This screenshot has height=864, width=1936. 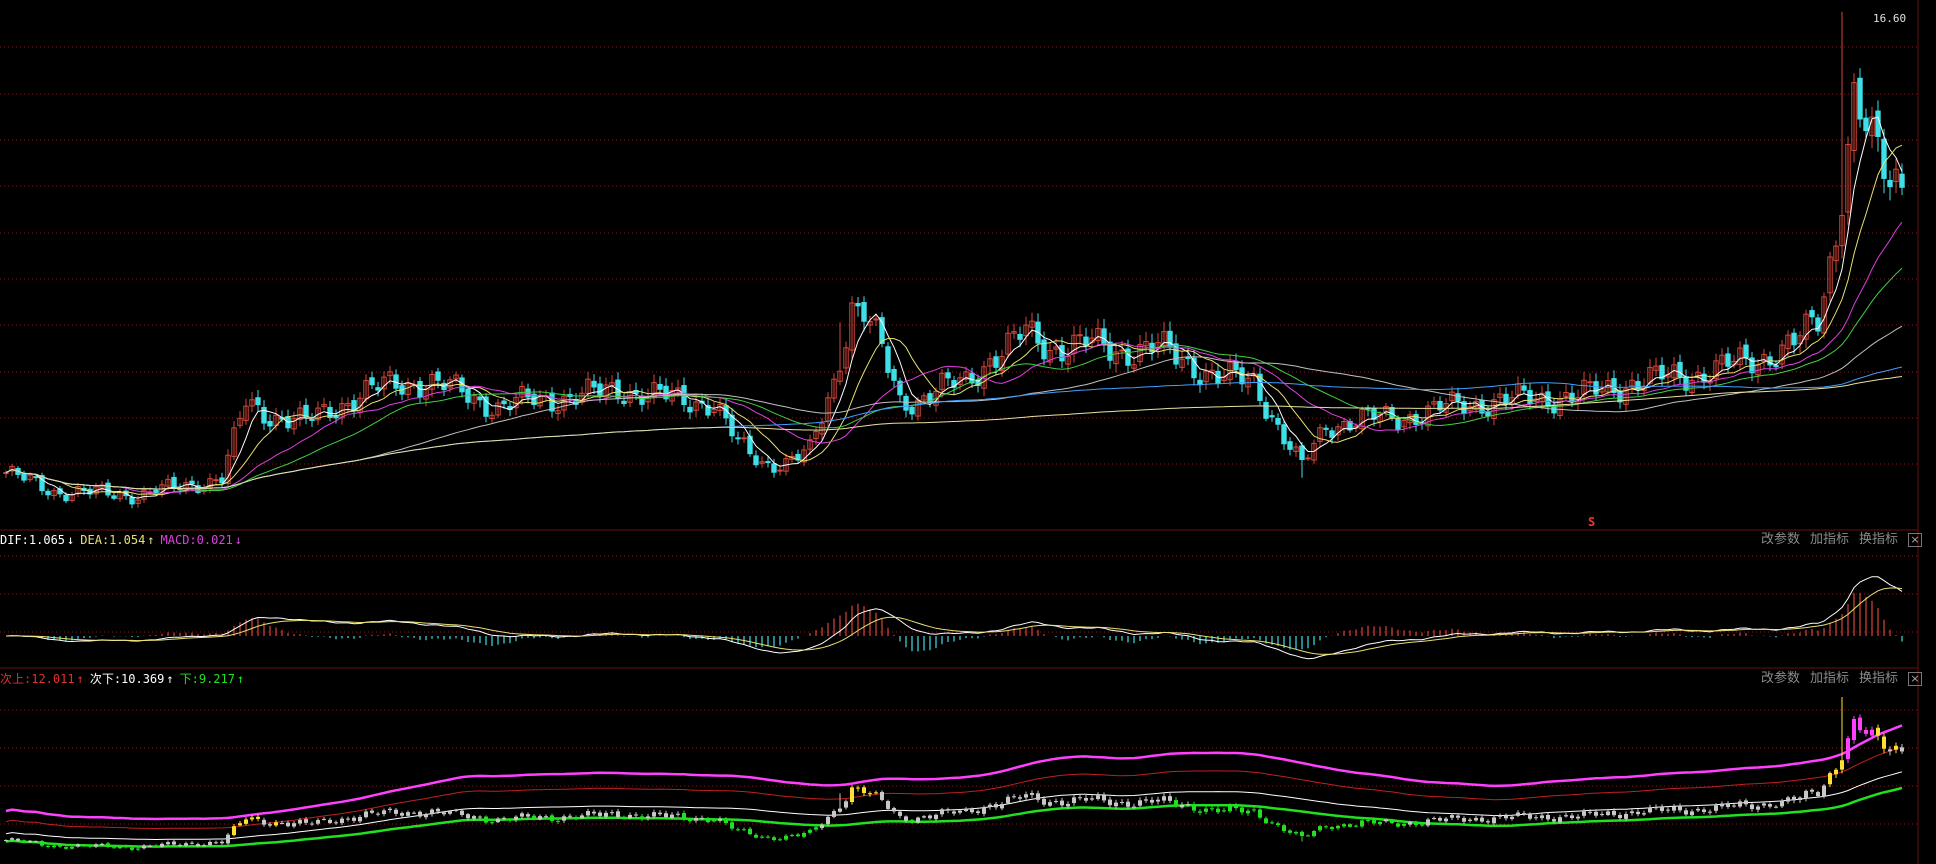 I want to click on macd-close-icon: ×, so click(x=1915, y=540).